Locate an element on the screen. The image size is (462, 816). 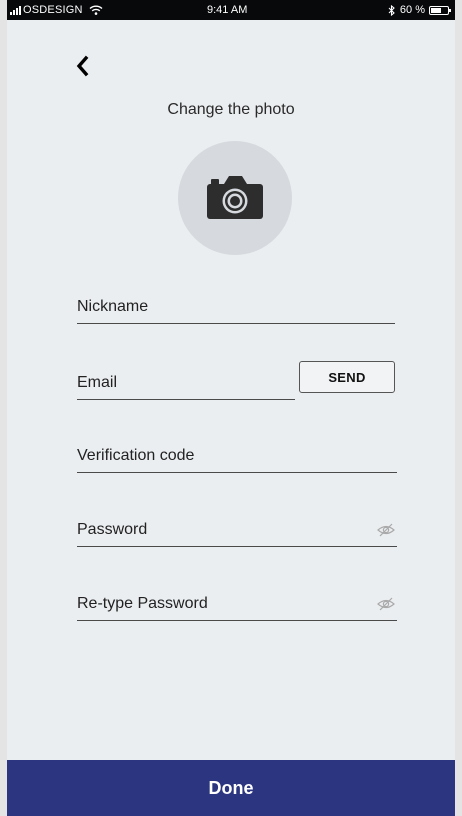
retype-password-label: Re-type Password is located at coordinates (142, 603).